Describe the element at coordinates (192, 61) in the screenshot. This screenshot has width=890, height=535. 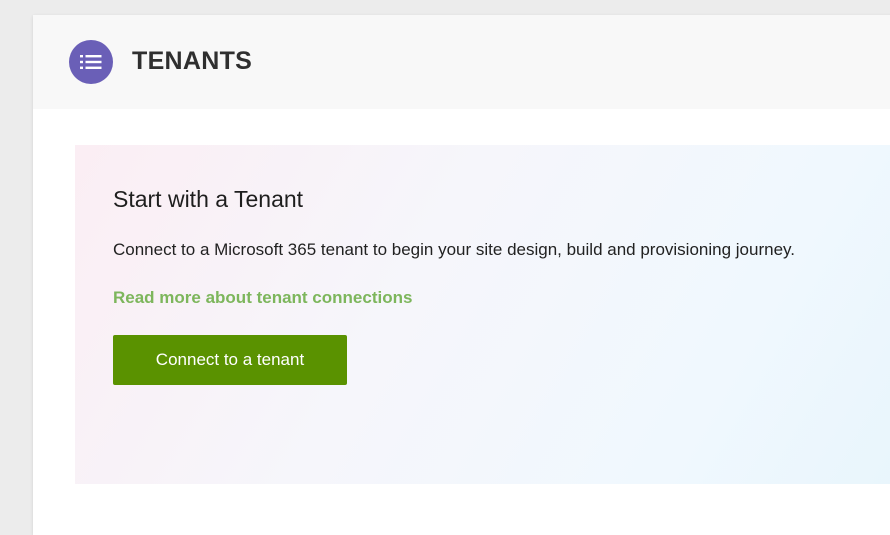
I see `page-title: TENANTS` at that location.